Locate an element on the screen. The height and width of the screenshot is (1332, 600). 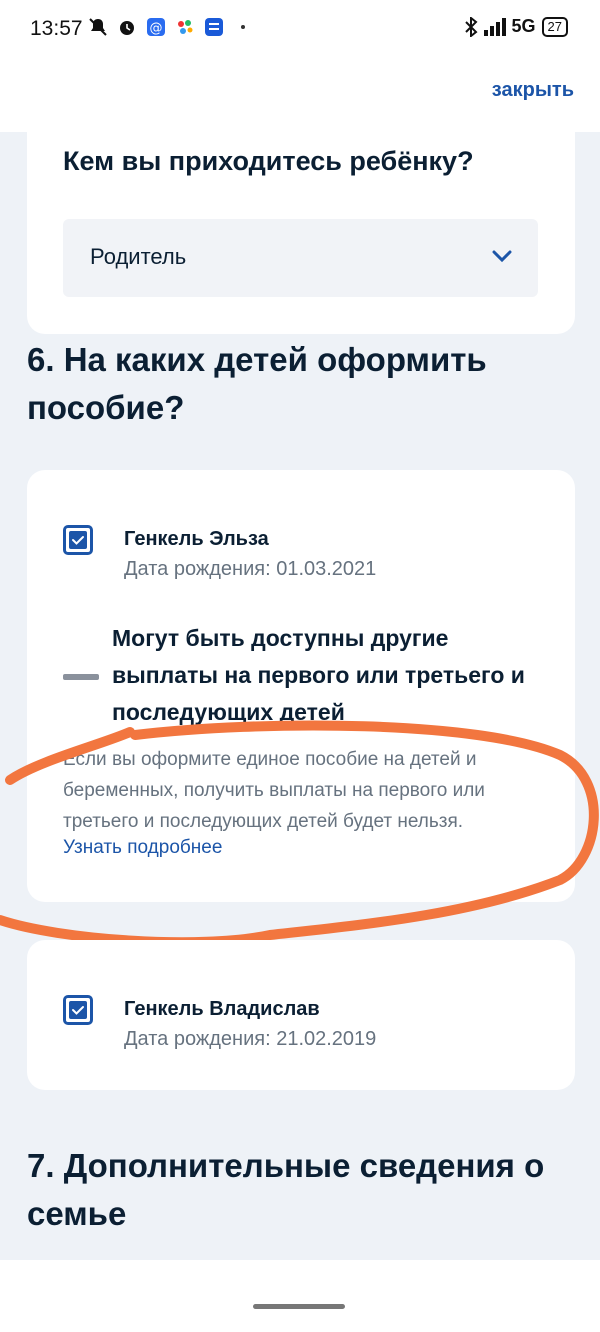
system-status: 5G 27 is located at coordinates (516, 26).